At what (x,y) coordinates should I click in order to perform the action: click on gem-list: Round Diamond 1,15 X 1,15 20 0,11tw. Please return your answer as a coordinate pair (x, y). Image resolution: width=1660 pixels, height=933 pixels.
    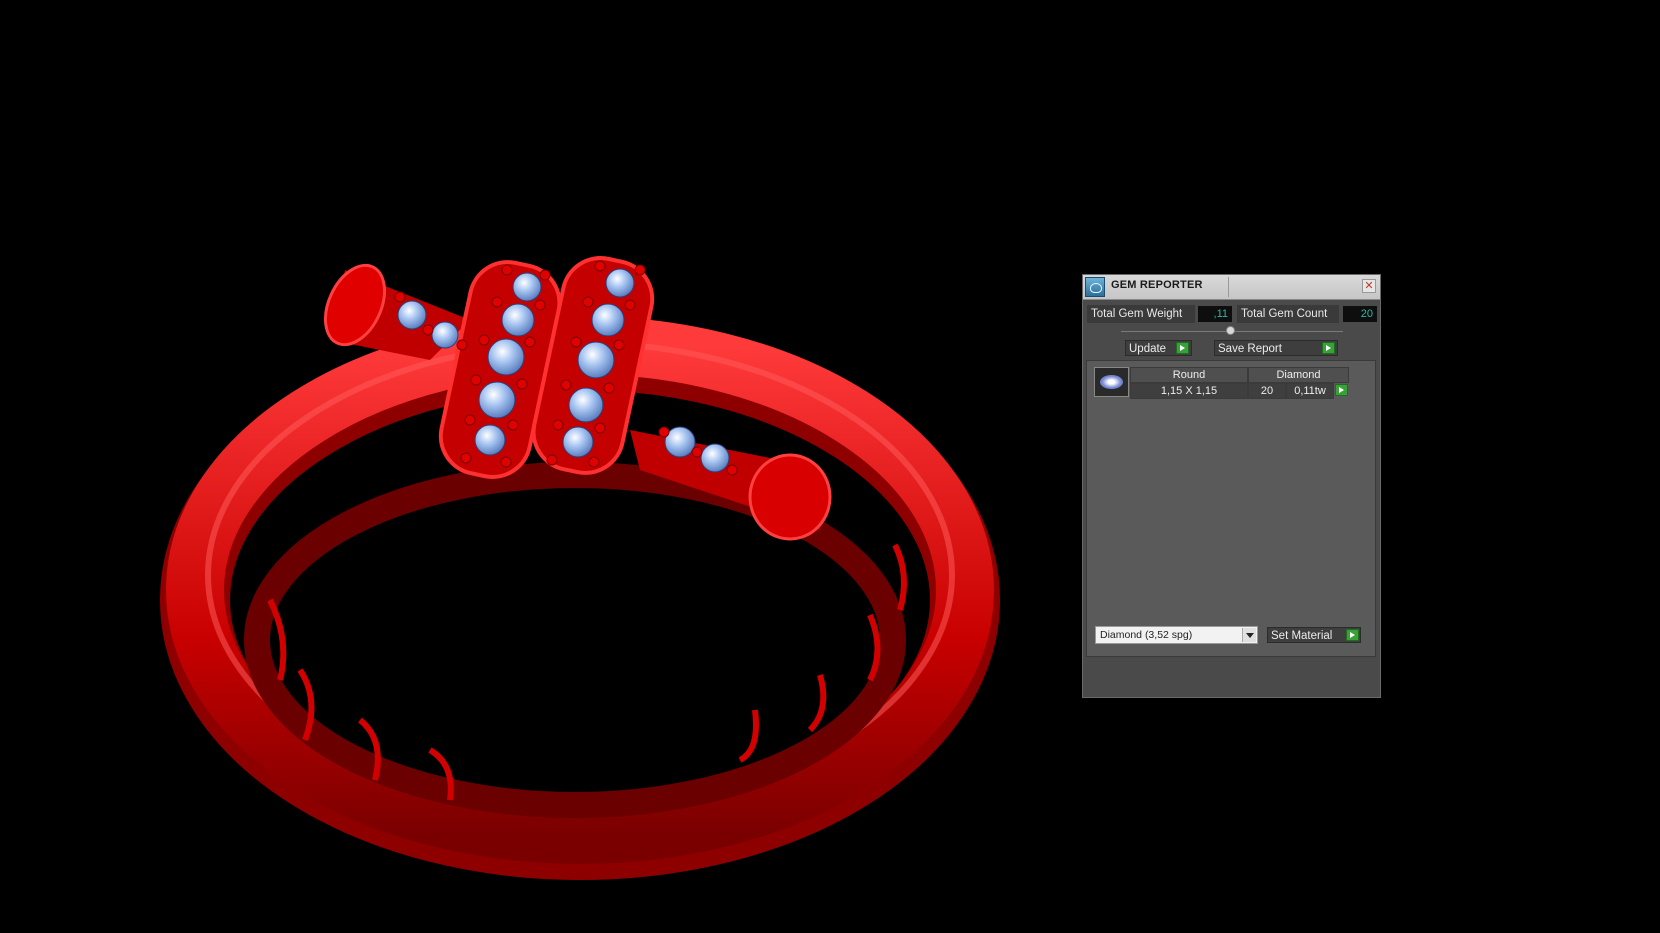
    Looking at the image, I should click on (1231, 508).